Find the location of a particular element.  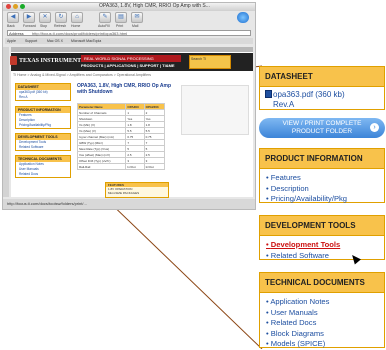

forward-label: Forward is located at coordinates (29, 26).